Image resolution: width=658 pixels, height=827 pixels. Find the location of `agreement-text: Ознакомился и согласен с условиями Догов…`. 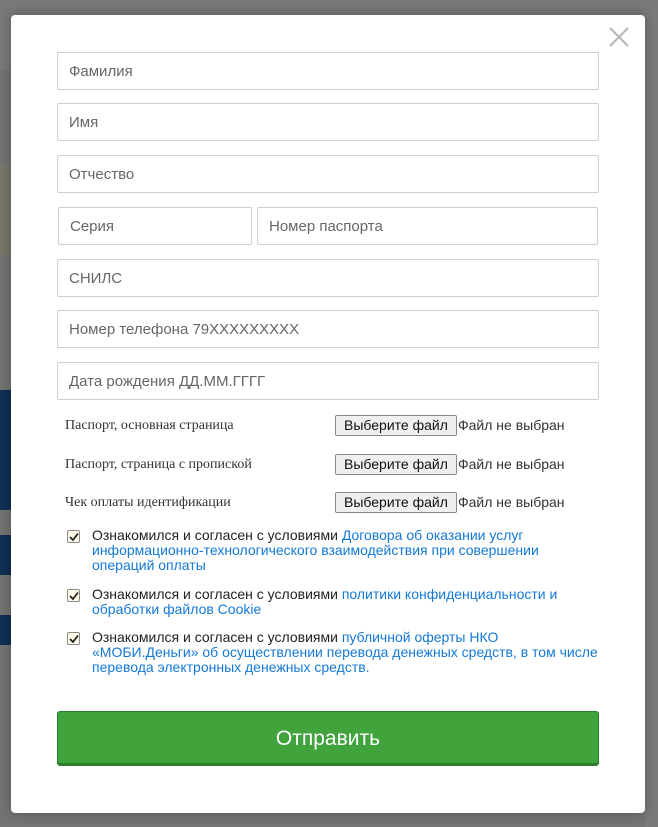

agreement-text: Ознакомился и согласен с условиями Догов… is located at coordinates (347, 550).